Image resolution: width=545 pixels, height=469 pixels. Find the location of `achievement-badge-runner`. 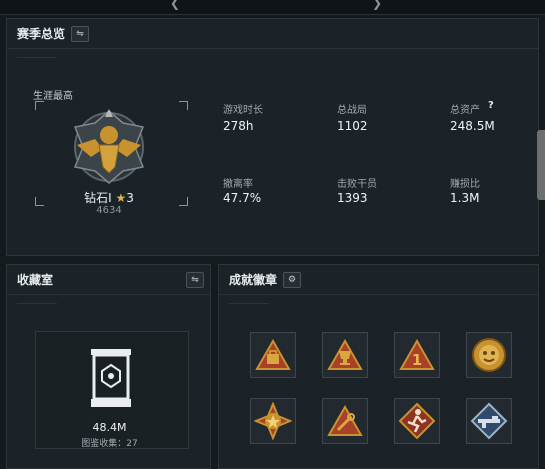

achievement-badge-runner is located at coordinates (417, 421).